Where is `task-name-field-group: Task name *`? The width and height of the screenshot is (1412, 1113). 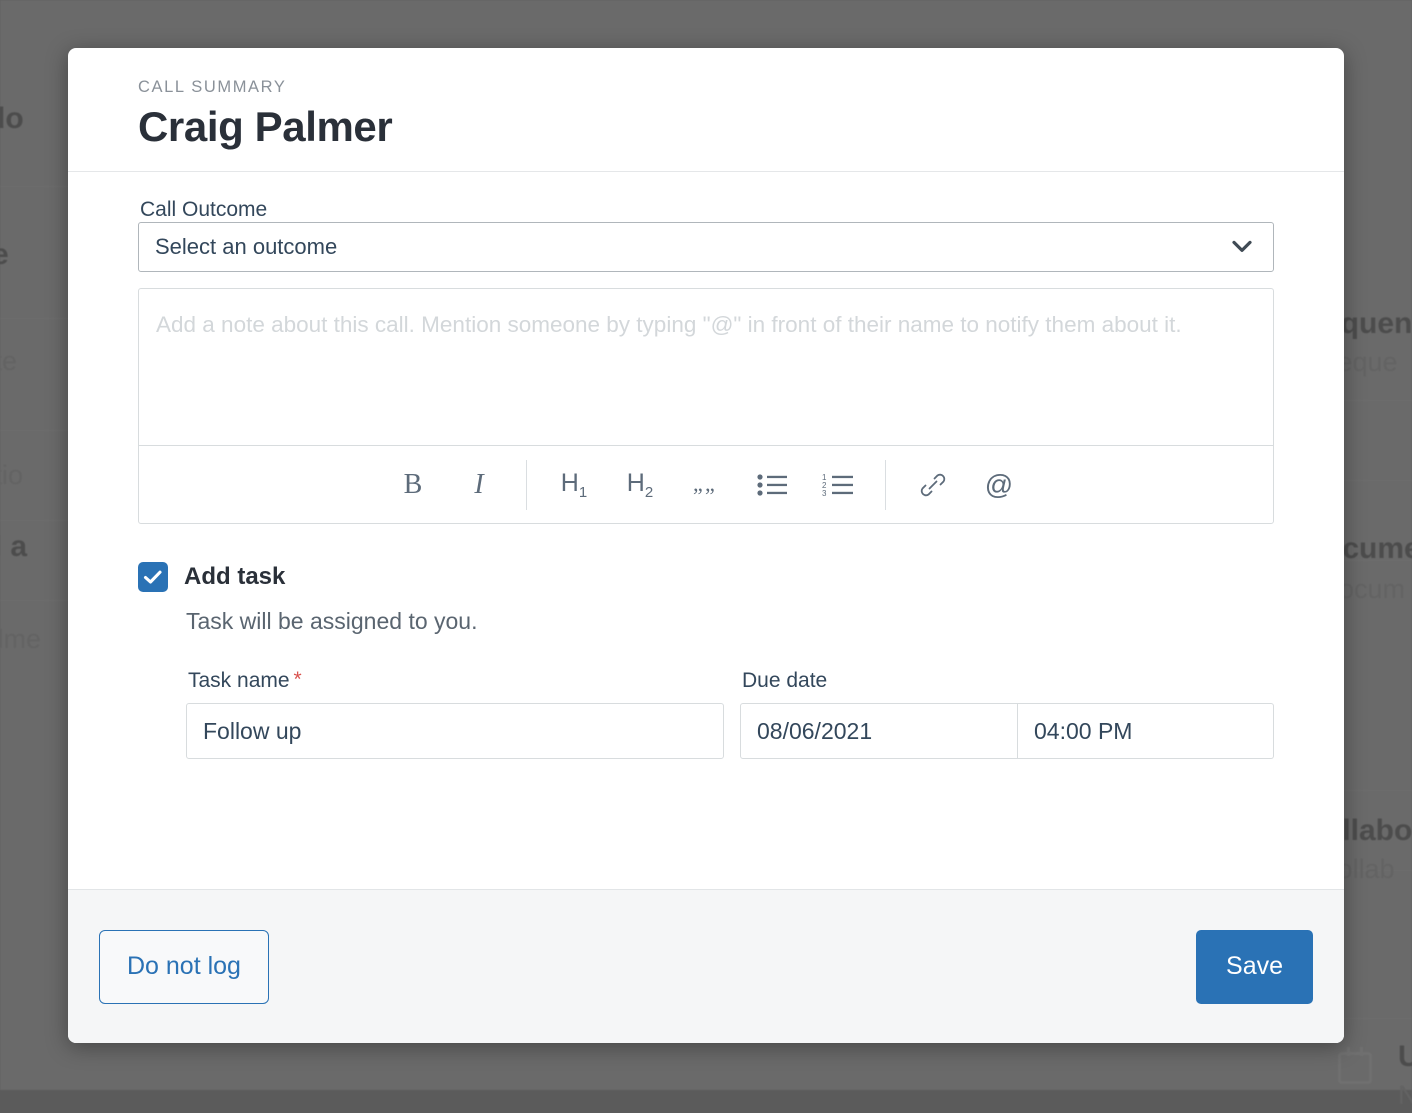
task-name-field-group: Task name * is located at coordinates (455, 714).